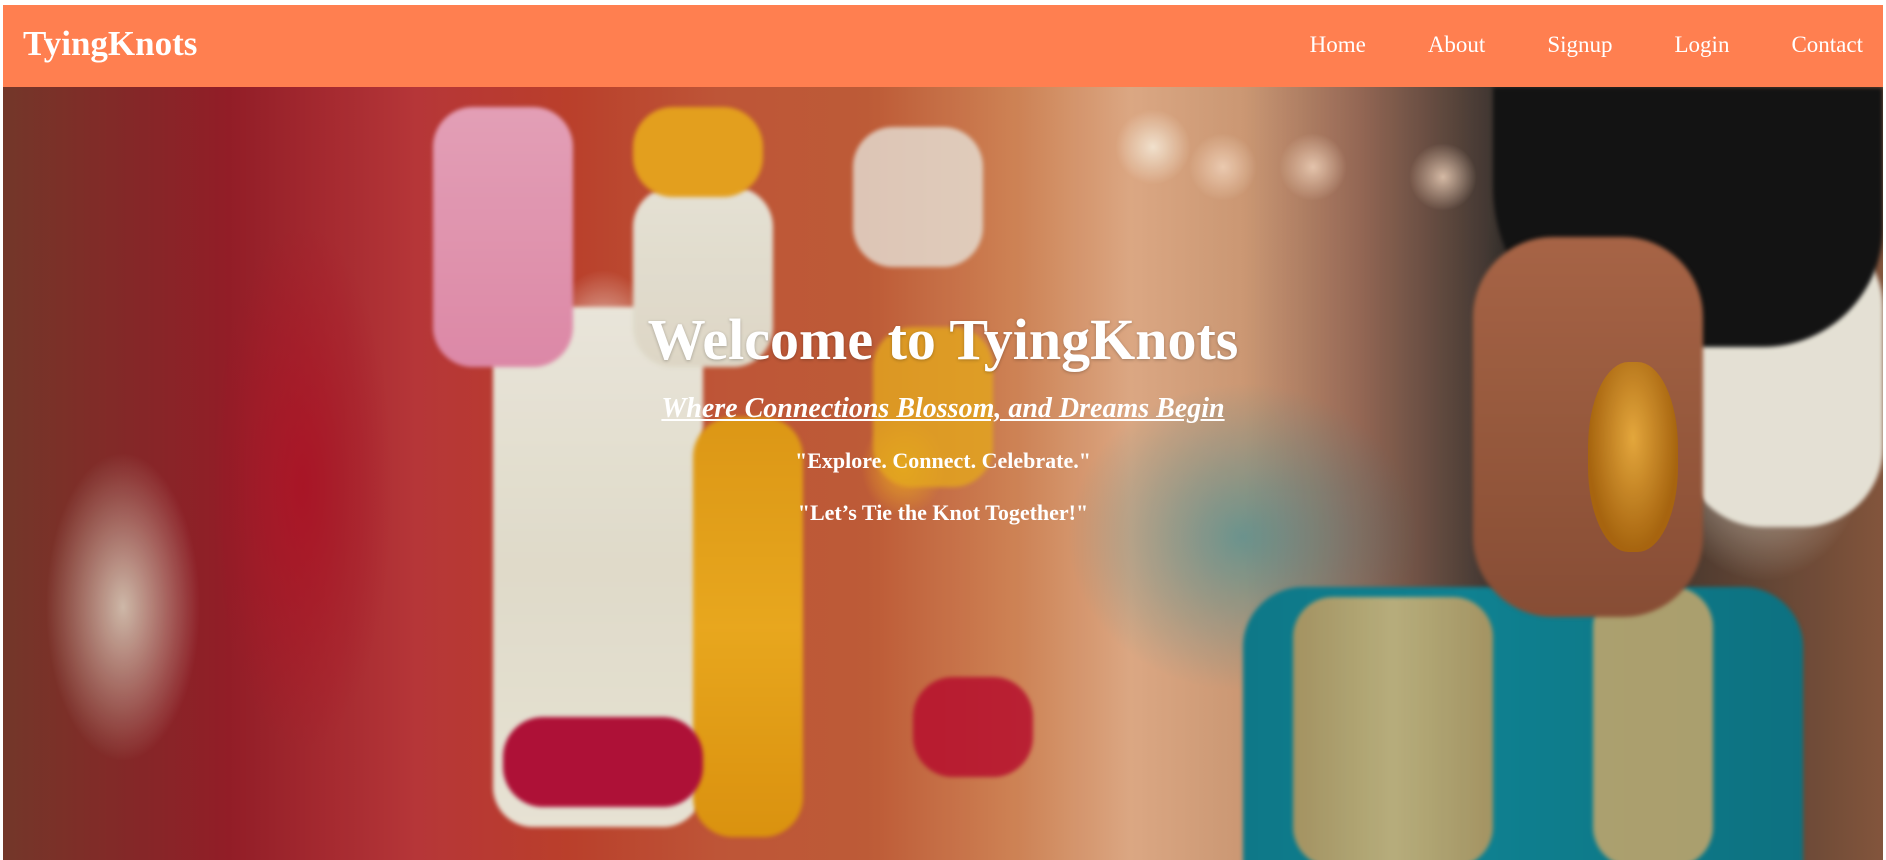  What do you see at coordinates (943, 512) in the screenshot?
I see `hero-slogan-tie-knot: "Let’s Tie the Knot Together!"` at bounding box center [943, 512].